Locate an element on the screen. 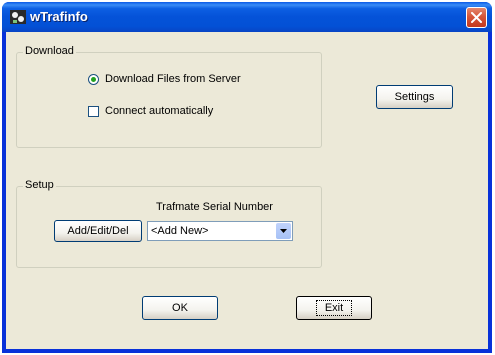 The image size is (495, 355). close-button is located at coordinates (476, 17).